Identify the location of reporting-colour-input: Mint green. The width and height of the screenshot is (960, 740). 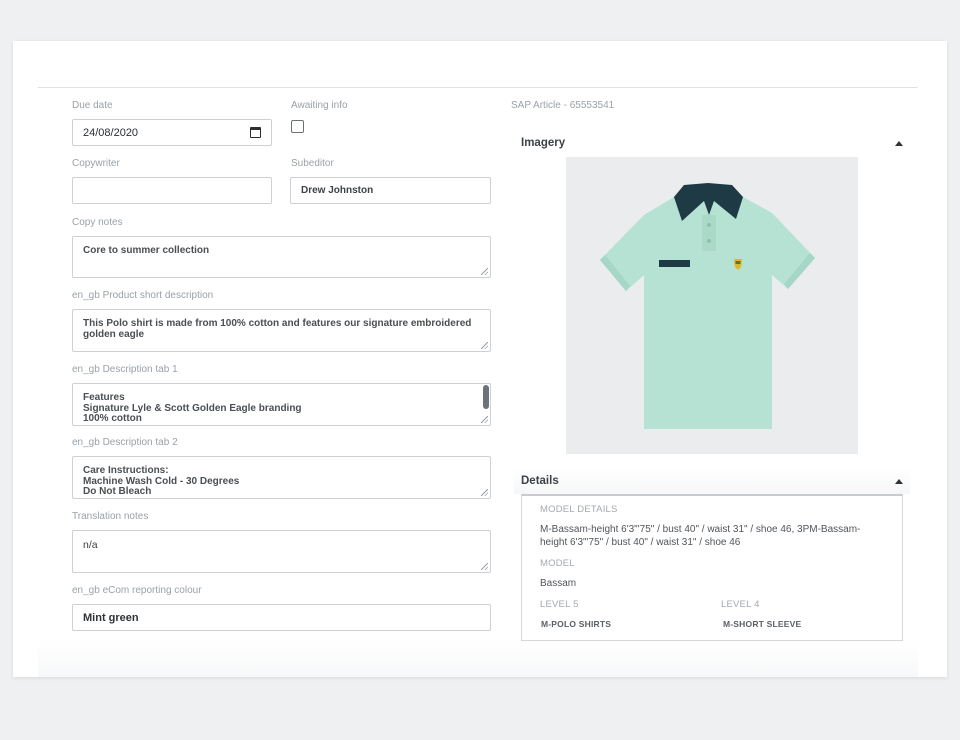
(281, 617).